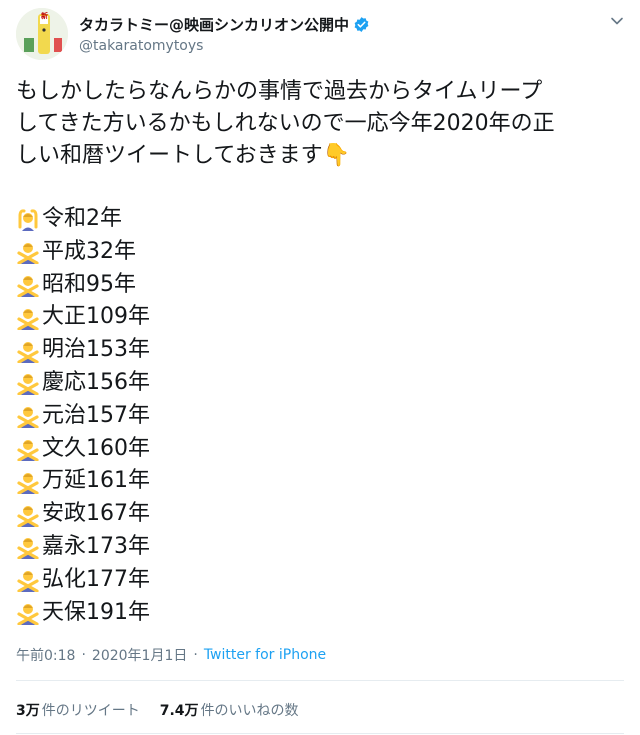  What do you see at coordinates (316, 449) in the screenshot?
I see `era-item: 文久160年` at bounding box center [316, 449].